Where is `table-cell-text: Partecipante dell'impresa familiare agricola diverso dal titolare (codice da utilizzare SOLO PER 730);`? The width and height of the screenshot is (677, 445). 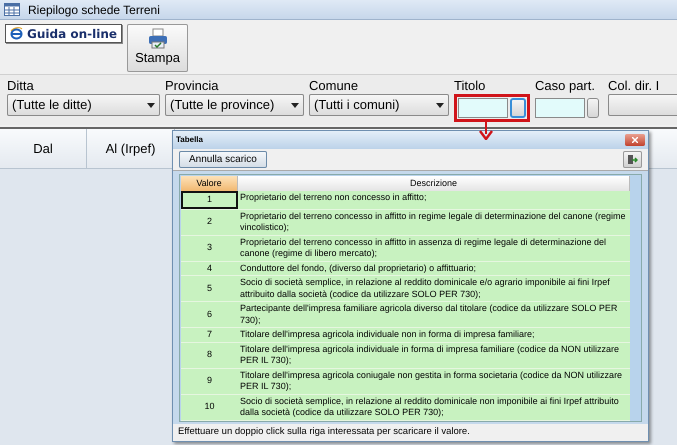 table-cell-text: Partecipante dell'impresa familiare agricola diverso dal titolare (codice da utilizzare SOLO PER 730); is located at coordinates (428, 314).